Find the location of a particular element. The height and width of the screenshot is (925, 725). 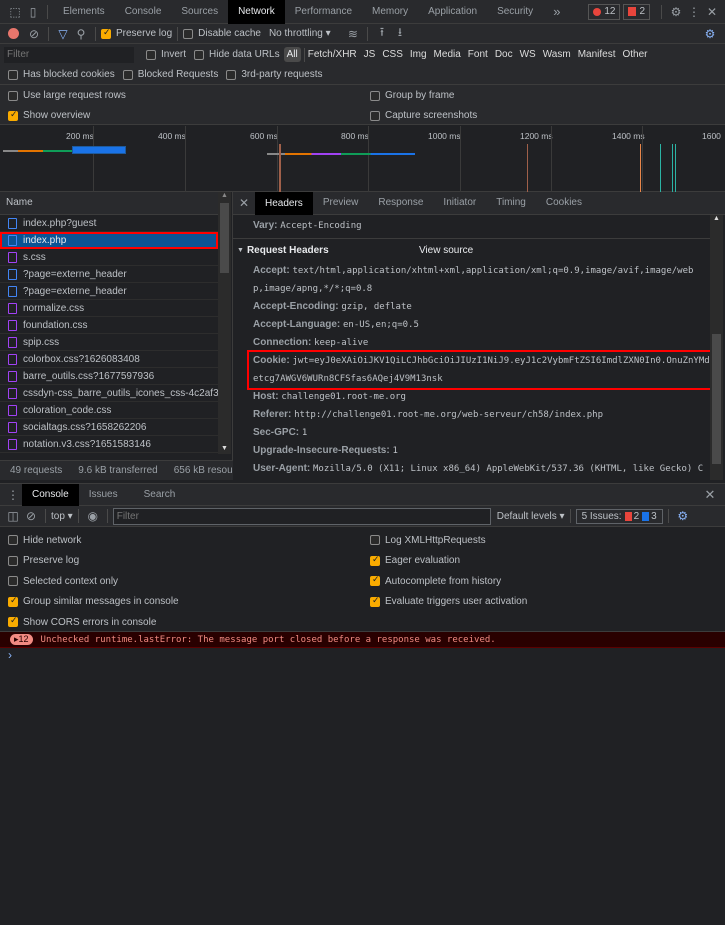

type-filter-ws: WS is located at coordinates (528, 54).